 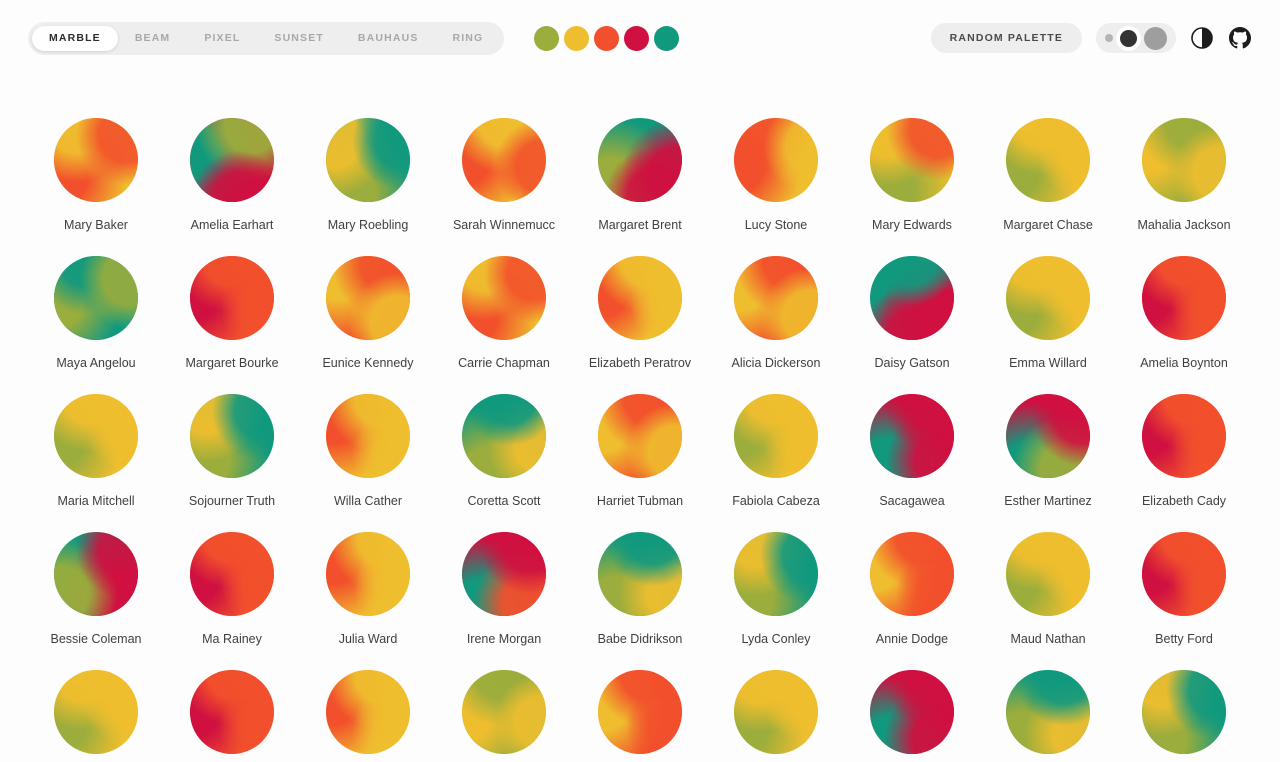 I want to click on random-palette-button: RANDOM PALETTE, so click(x=1006, y=38).